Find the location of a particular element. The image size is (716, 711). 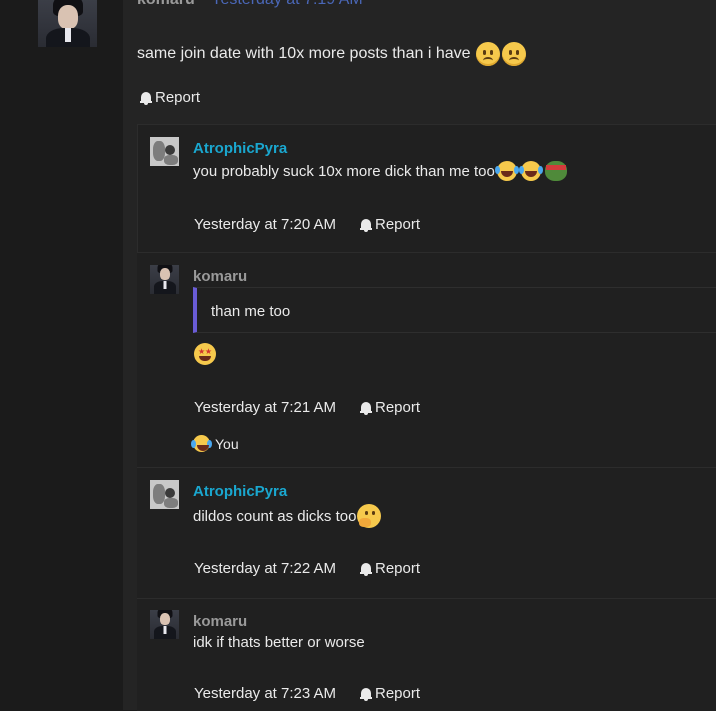

reply-message-text: idk if thats better or worse is located at coordinates (279, 642).